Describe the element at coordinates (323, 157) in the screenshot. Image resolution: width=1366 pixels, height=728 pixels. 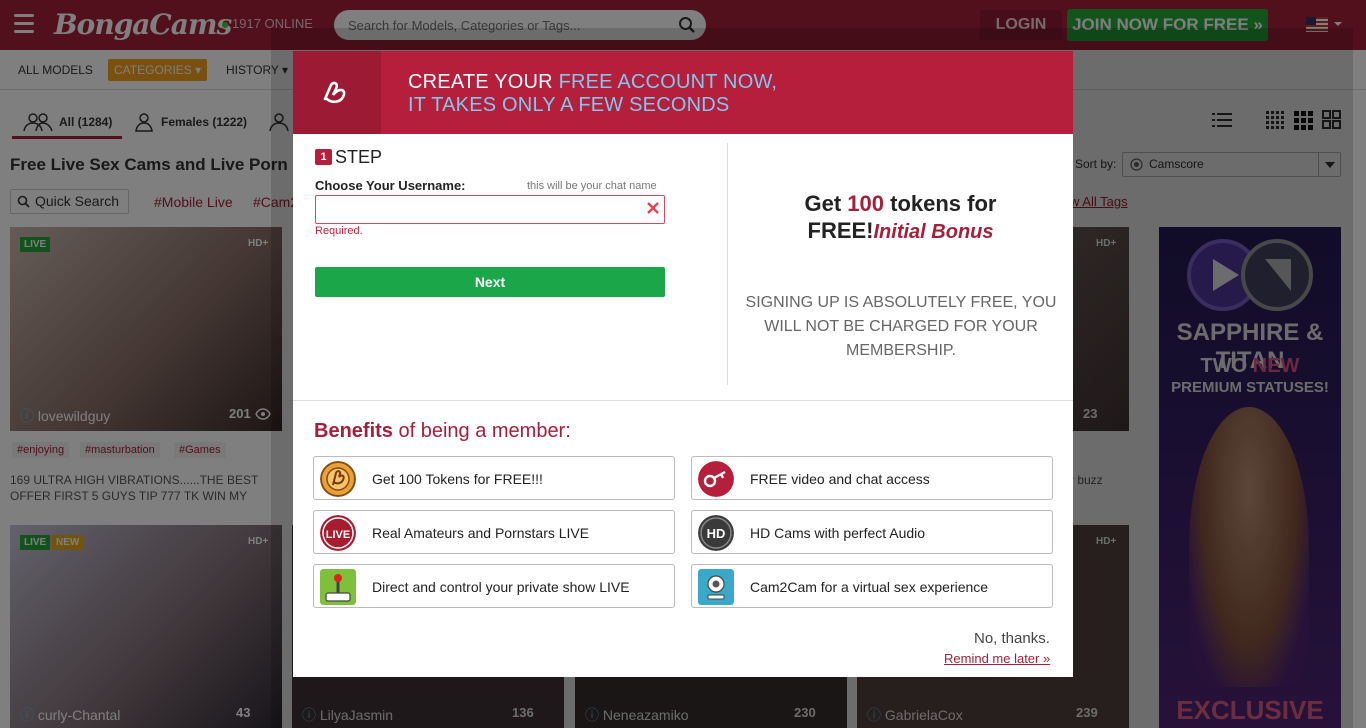
I see `step-number: 1` at that location.